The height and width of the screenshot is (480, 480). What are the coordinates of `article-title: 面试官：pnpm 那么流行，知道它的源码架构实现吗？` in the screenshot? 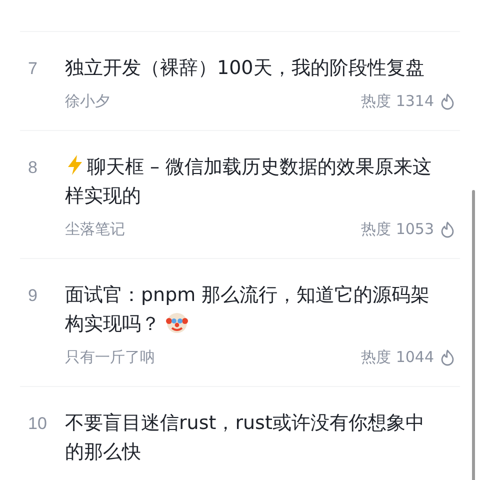 It's located at (254, 310).